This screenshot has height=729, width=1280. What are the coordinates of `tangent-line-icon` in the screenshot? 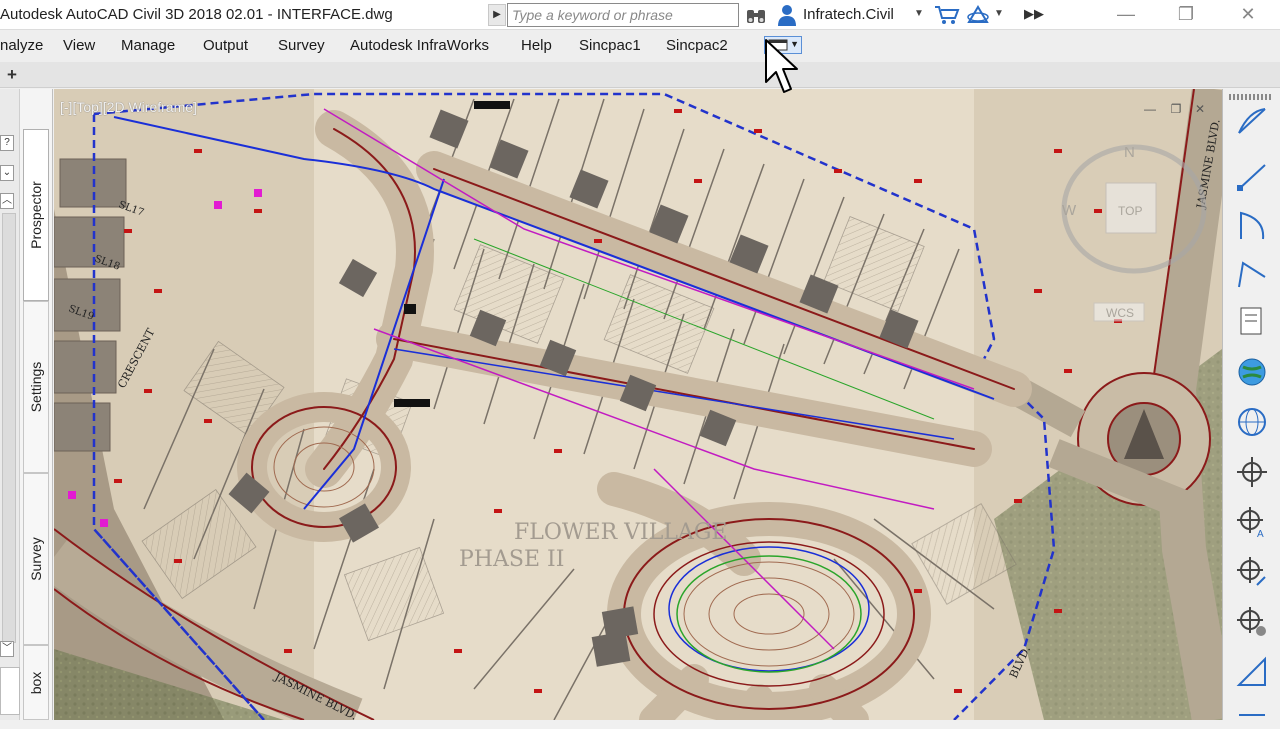 It's located at (1252, 176).